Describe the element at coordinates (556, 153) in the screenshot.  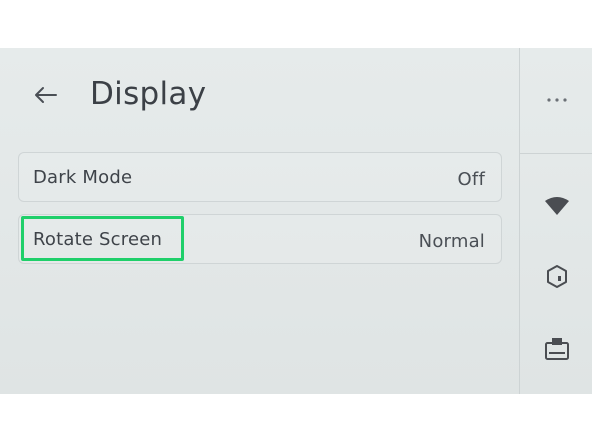
I see `sidebar-divider` at that location.